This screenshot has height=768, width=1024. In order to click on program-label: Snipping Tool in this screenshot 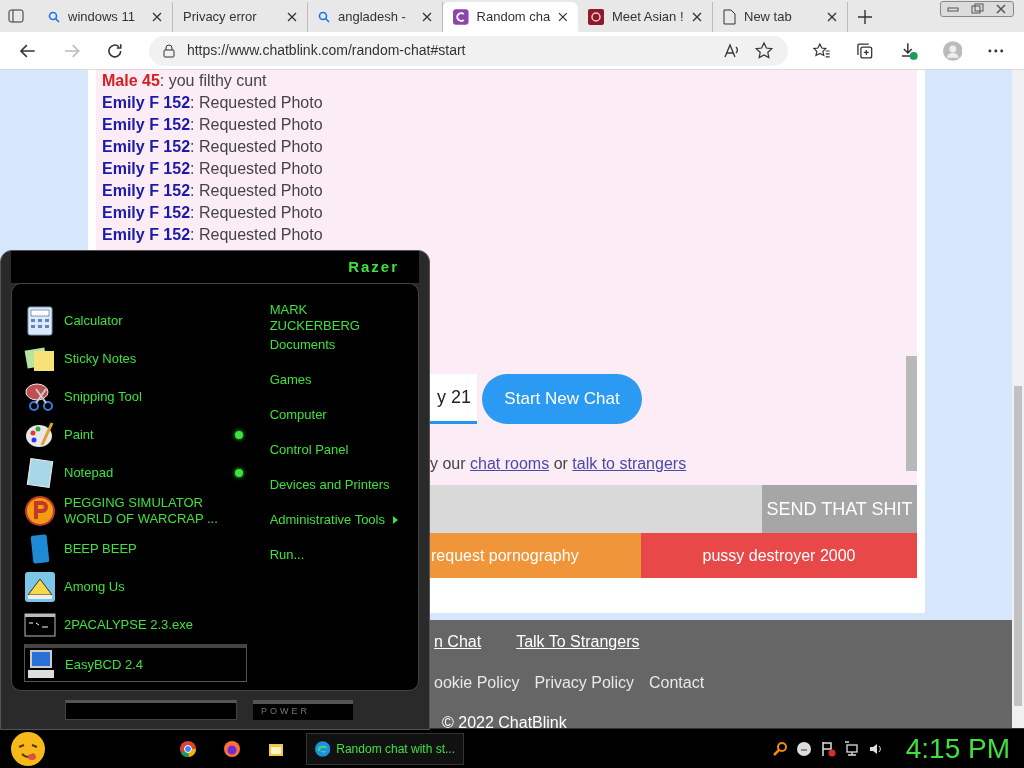, I will do `click(103, 397)`.